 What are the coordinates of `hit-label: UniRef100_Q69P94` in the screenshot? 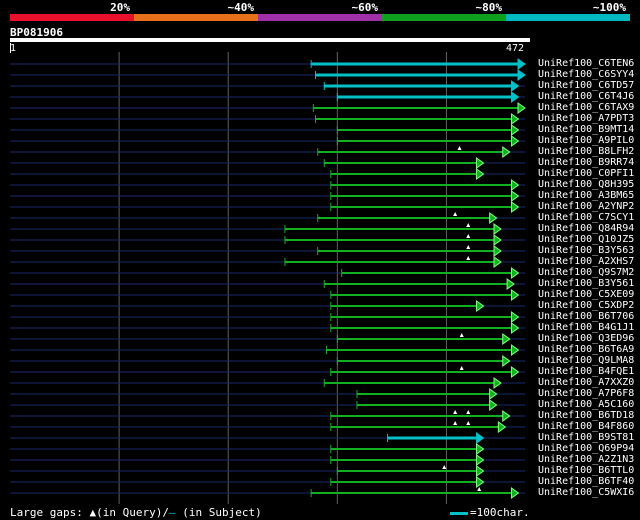 It's located at (586, 448).